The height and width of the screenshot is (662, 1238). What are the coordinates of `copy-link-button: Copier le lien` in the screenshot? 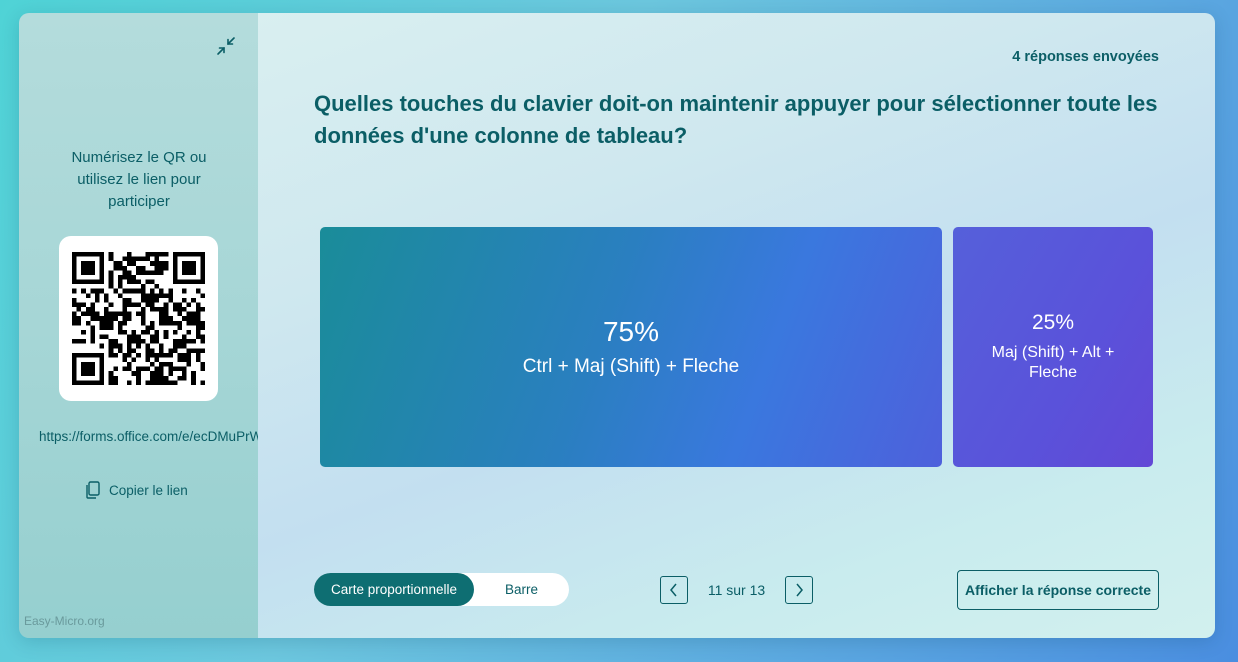 It's located at (136, 490).